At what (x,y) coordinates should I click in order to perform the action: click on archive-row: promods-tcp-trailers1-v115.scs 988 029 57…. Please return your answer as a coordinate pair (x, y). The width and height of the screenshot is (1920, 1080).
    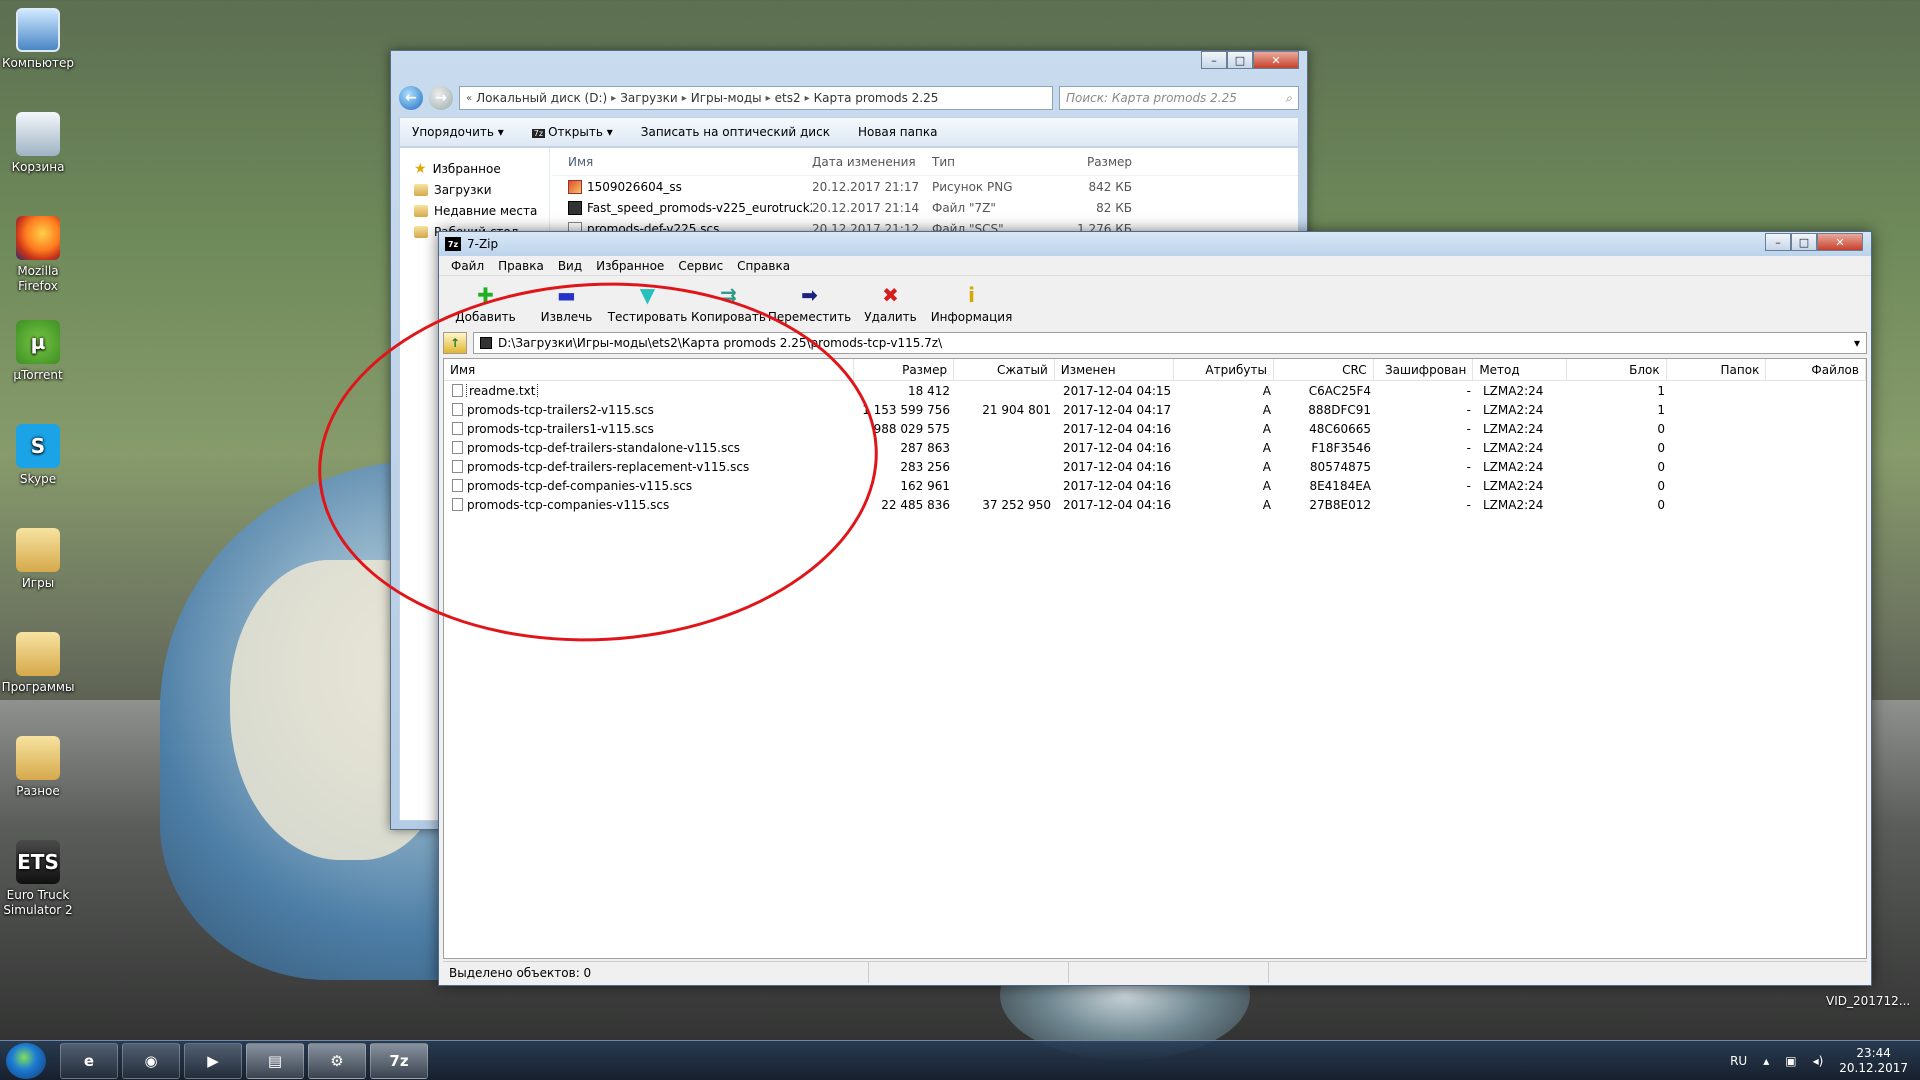
    Looking at the image, I should click on (1155, 428).